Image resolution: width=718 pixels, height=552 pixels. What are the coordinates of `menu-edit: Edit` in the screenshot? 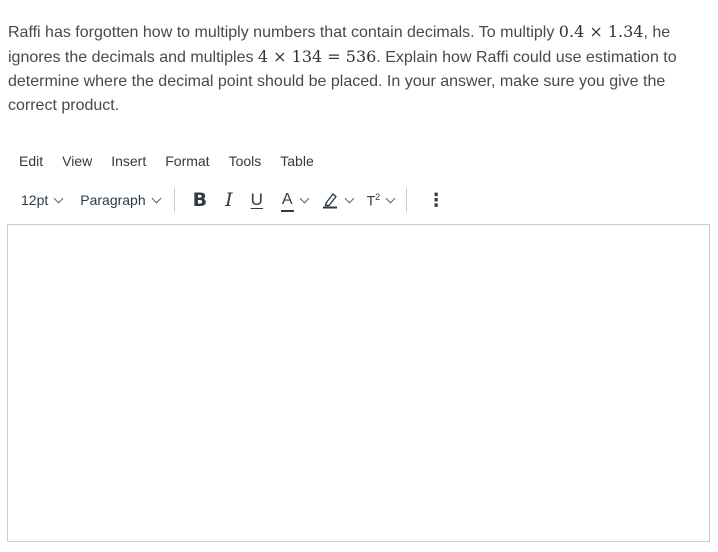 It's located at (29, 161).